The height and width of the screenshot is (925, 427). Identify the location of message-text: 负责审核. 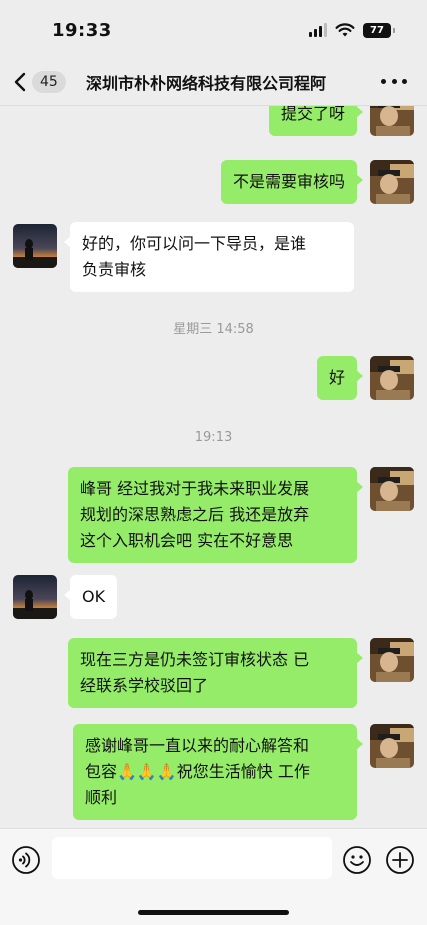
(114, 269).